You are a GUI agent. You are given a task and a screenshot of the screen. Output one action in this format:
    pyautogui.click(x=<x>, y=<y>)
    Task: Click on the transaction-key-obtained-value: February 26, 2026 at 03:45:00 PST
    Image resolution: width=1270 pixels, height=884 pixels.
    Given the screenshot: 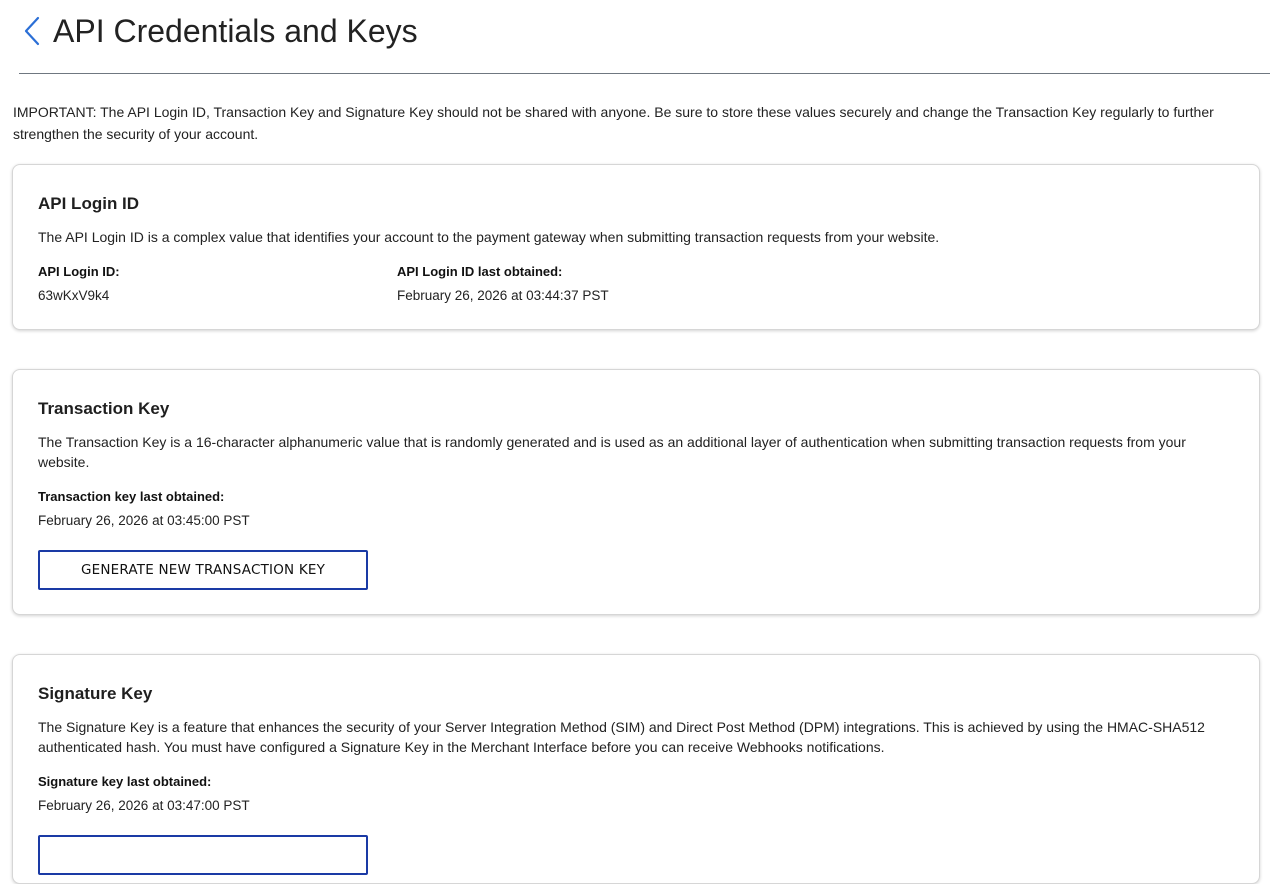 What is the action you would take?
    pyautogui.click(x=144, y=520)
    